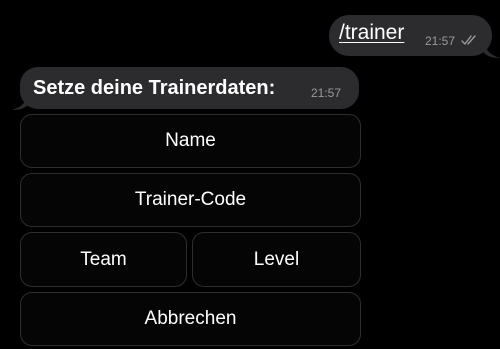 The height and width of the screenshot is (349, 500). Describe the element at coordinates (190, 319) in the screenshot. I see `cancel-button: Abbrechen` at that location.